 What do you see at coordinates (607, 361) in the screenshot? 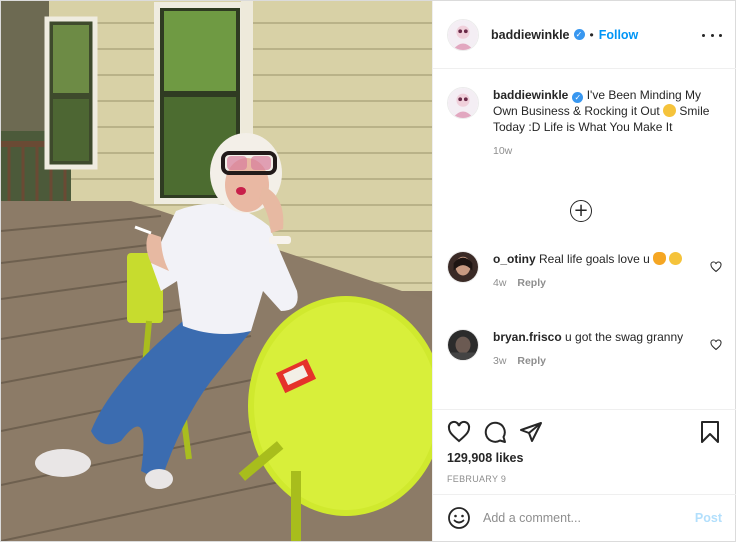
I see `comment-meta: 3w Reply` at bounding box center [607, 361].